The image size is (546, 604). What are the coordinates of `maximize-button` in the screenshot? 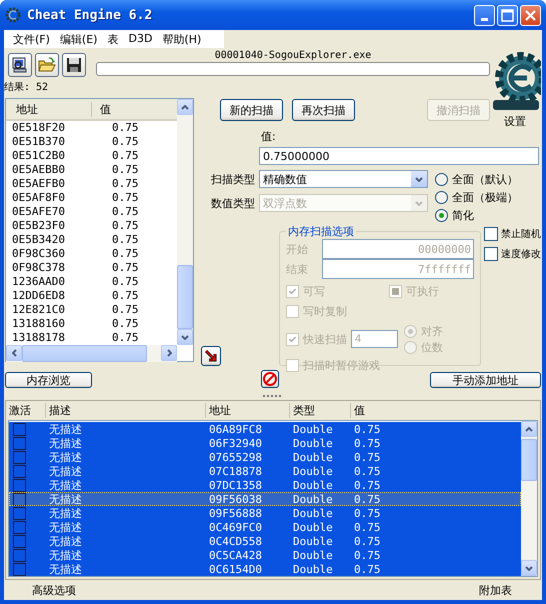 It's located at (507, 15).